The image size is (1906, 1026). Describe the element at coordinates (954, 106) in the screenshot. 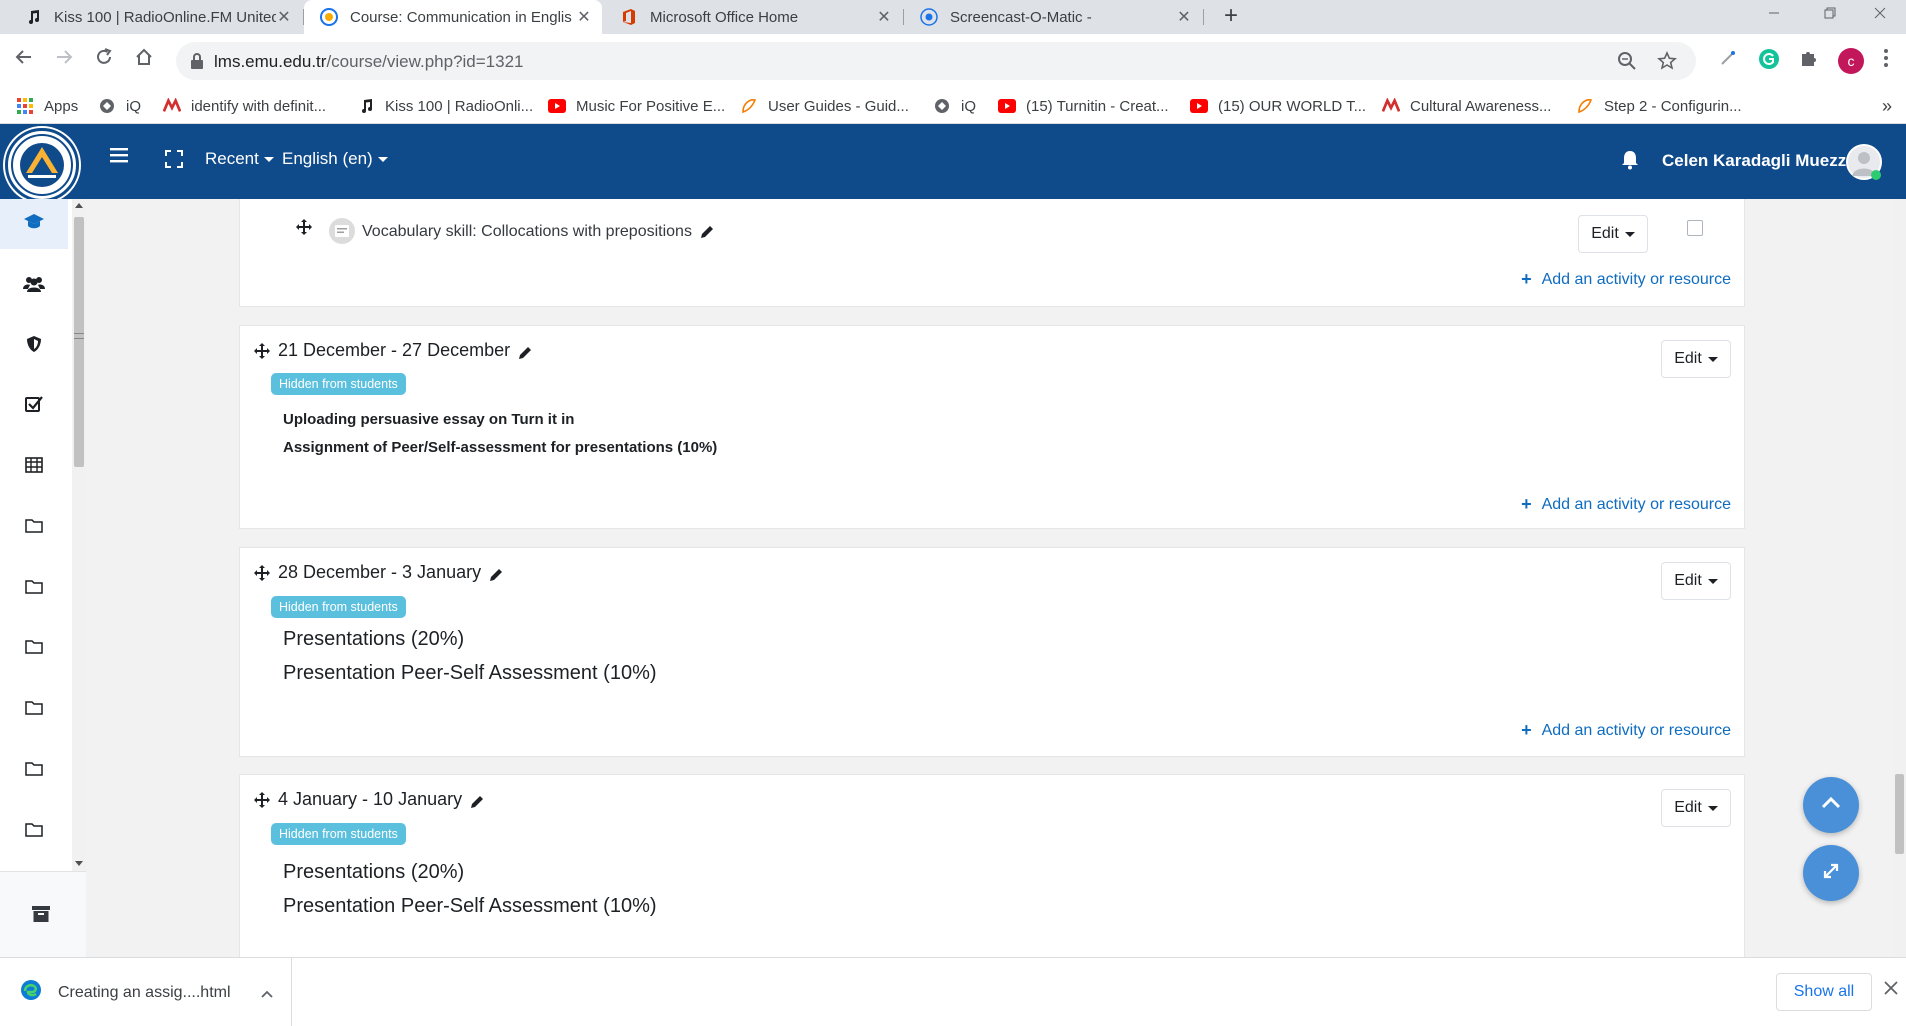

I see `bookmark-iq-2: iQ` at that location.